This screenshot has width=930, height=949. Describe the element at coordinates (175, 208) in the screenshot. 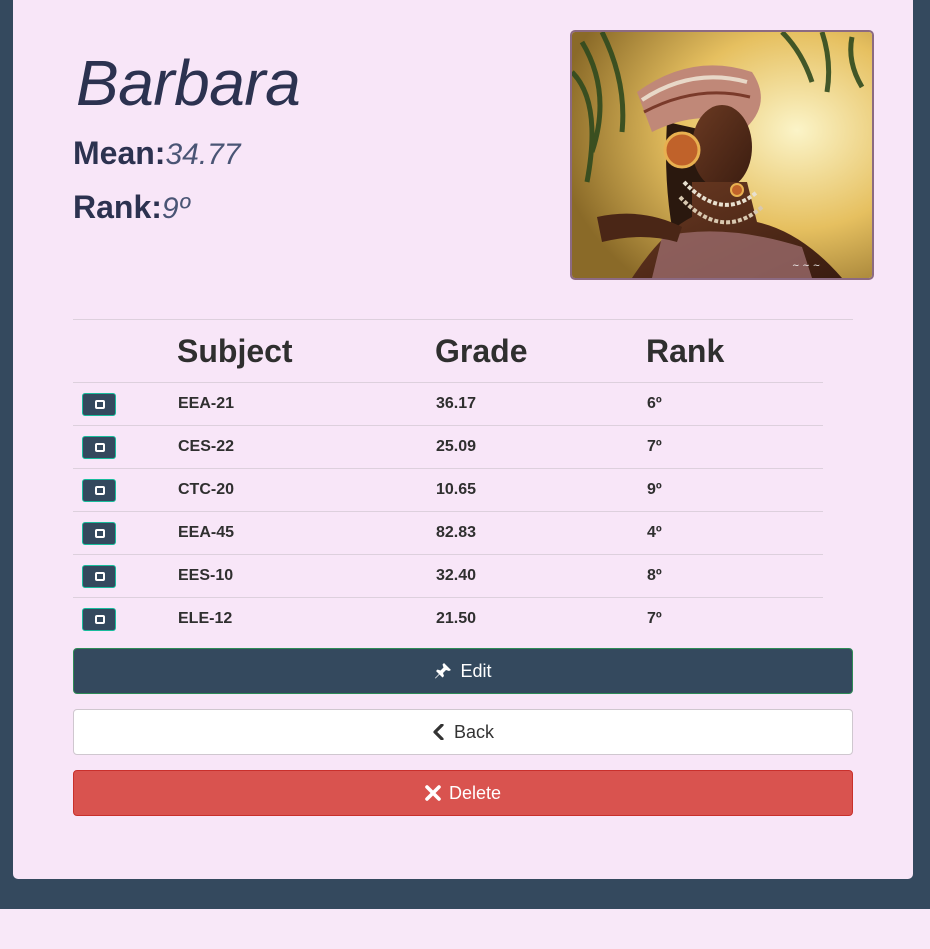

I see `rank-value: 9º` at that location.